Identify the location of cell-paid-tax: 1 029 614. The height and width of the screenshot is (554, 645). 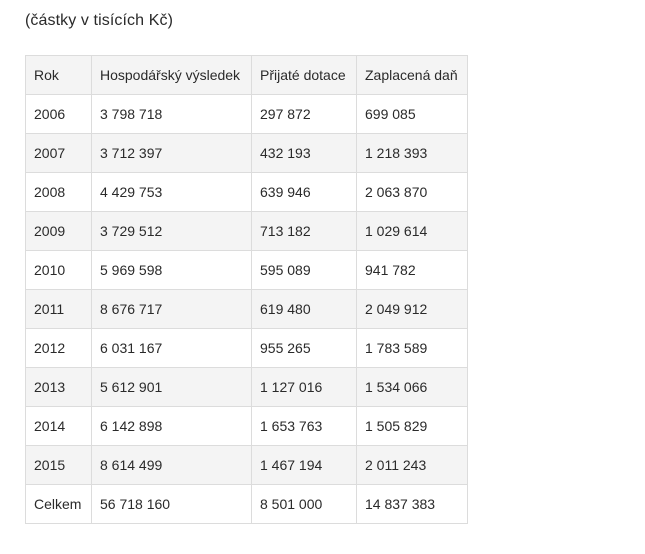
(412, 231).